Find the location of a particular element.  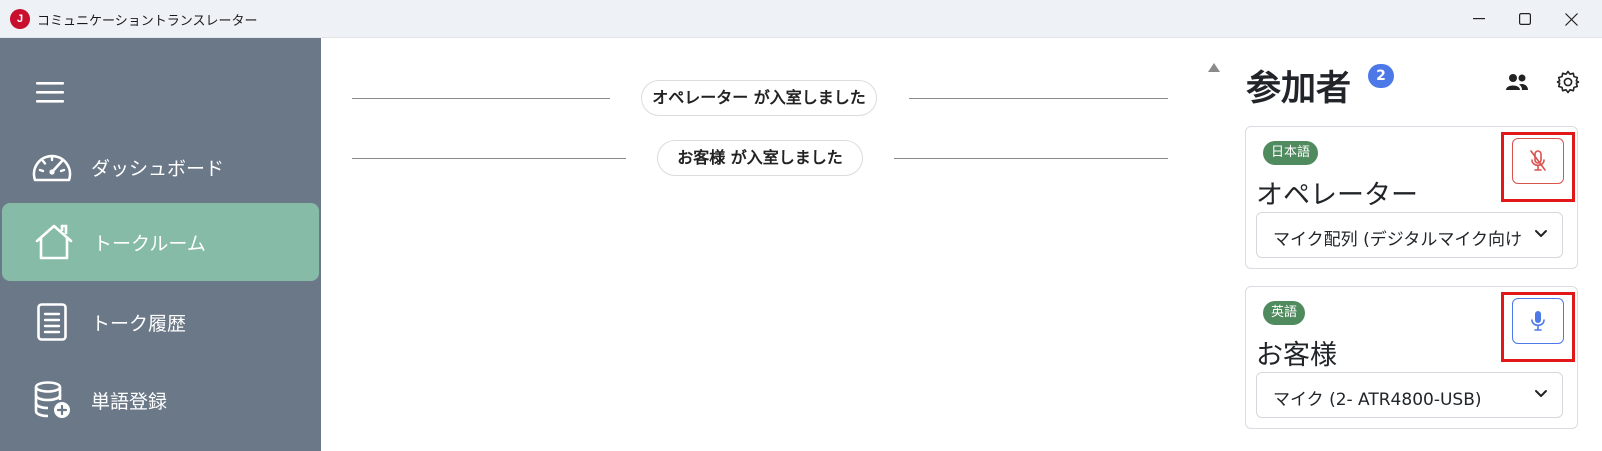

microphone-select: マイク配列 (デジタルマイク向けインテル® スマート・サウンド・テクノロジー) is located at coordinates (1409, 235).